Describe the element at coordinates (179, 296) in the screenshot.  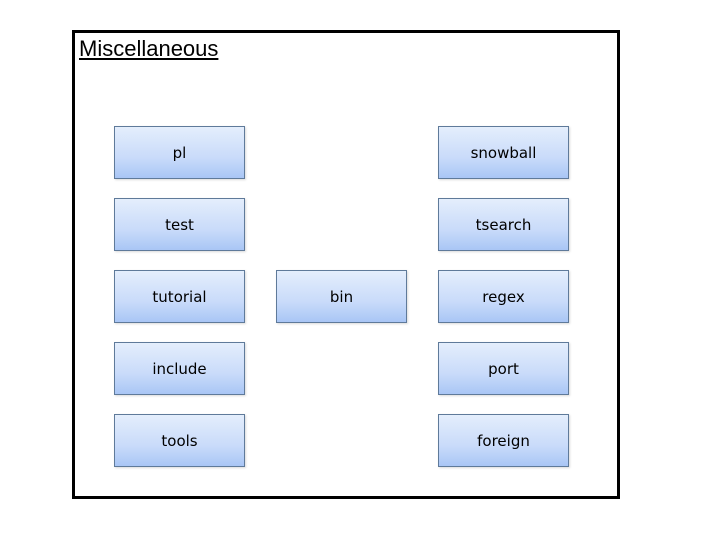
I see `node-tutorial: tutorial` at that location.